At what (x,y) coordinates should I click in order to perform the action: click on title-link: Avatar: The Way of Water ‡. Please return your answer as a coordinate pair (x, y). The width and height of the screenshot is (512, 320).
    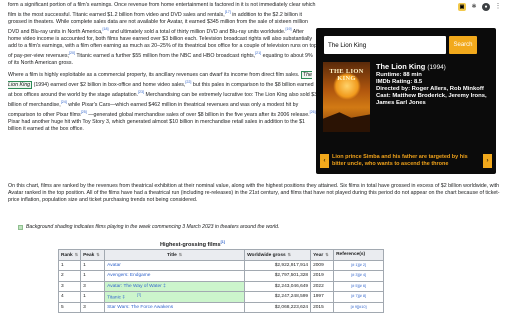
    Looking at the image, I should click on (136, 286).